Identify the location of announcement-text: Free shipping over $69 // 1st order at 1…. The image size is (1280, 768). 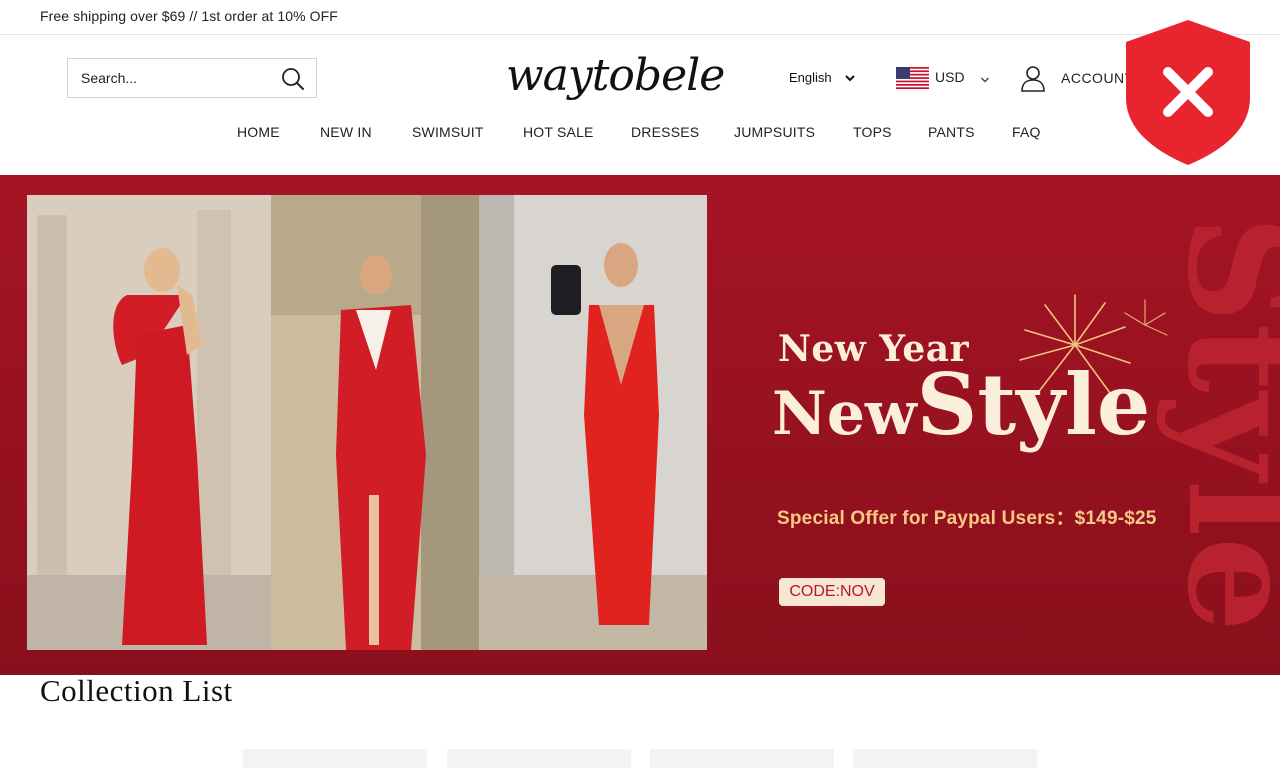
(189, 16).